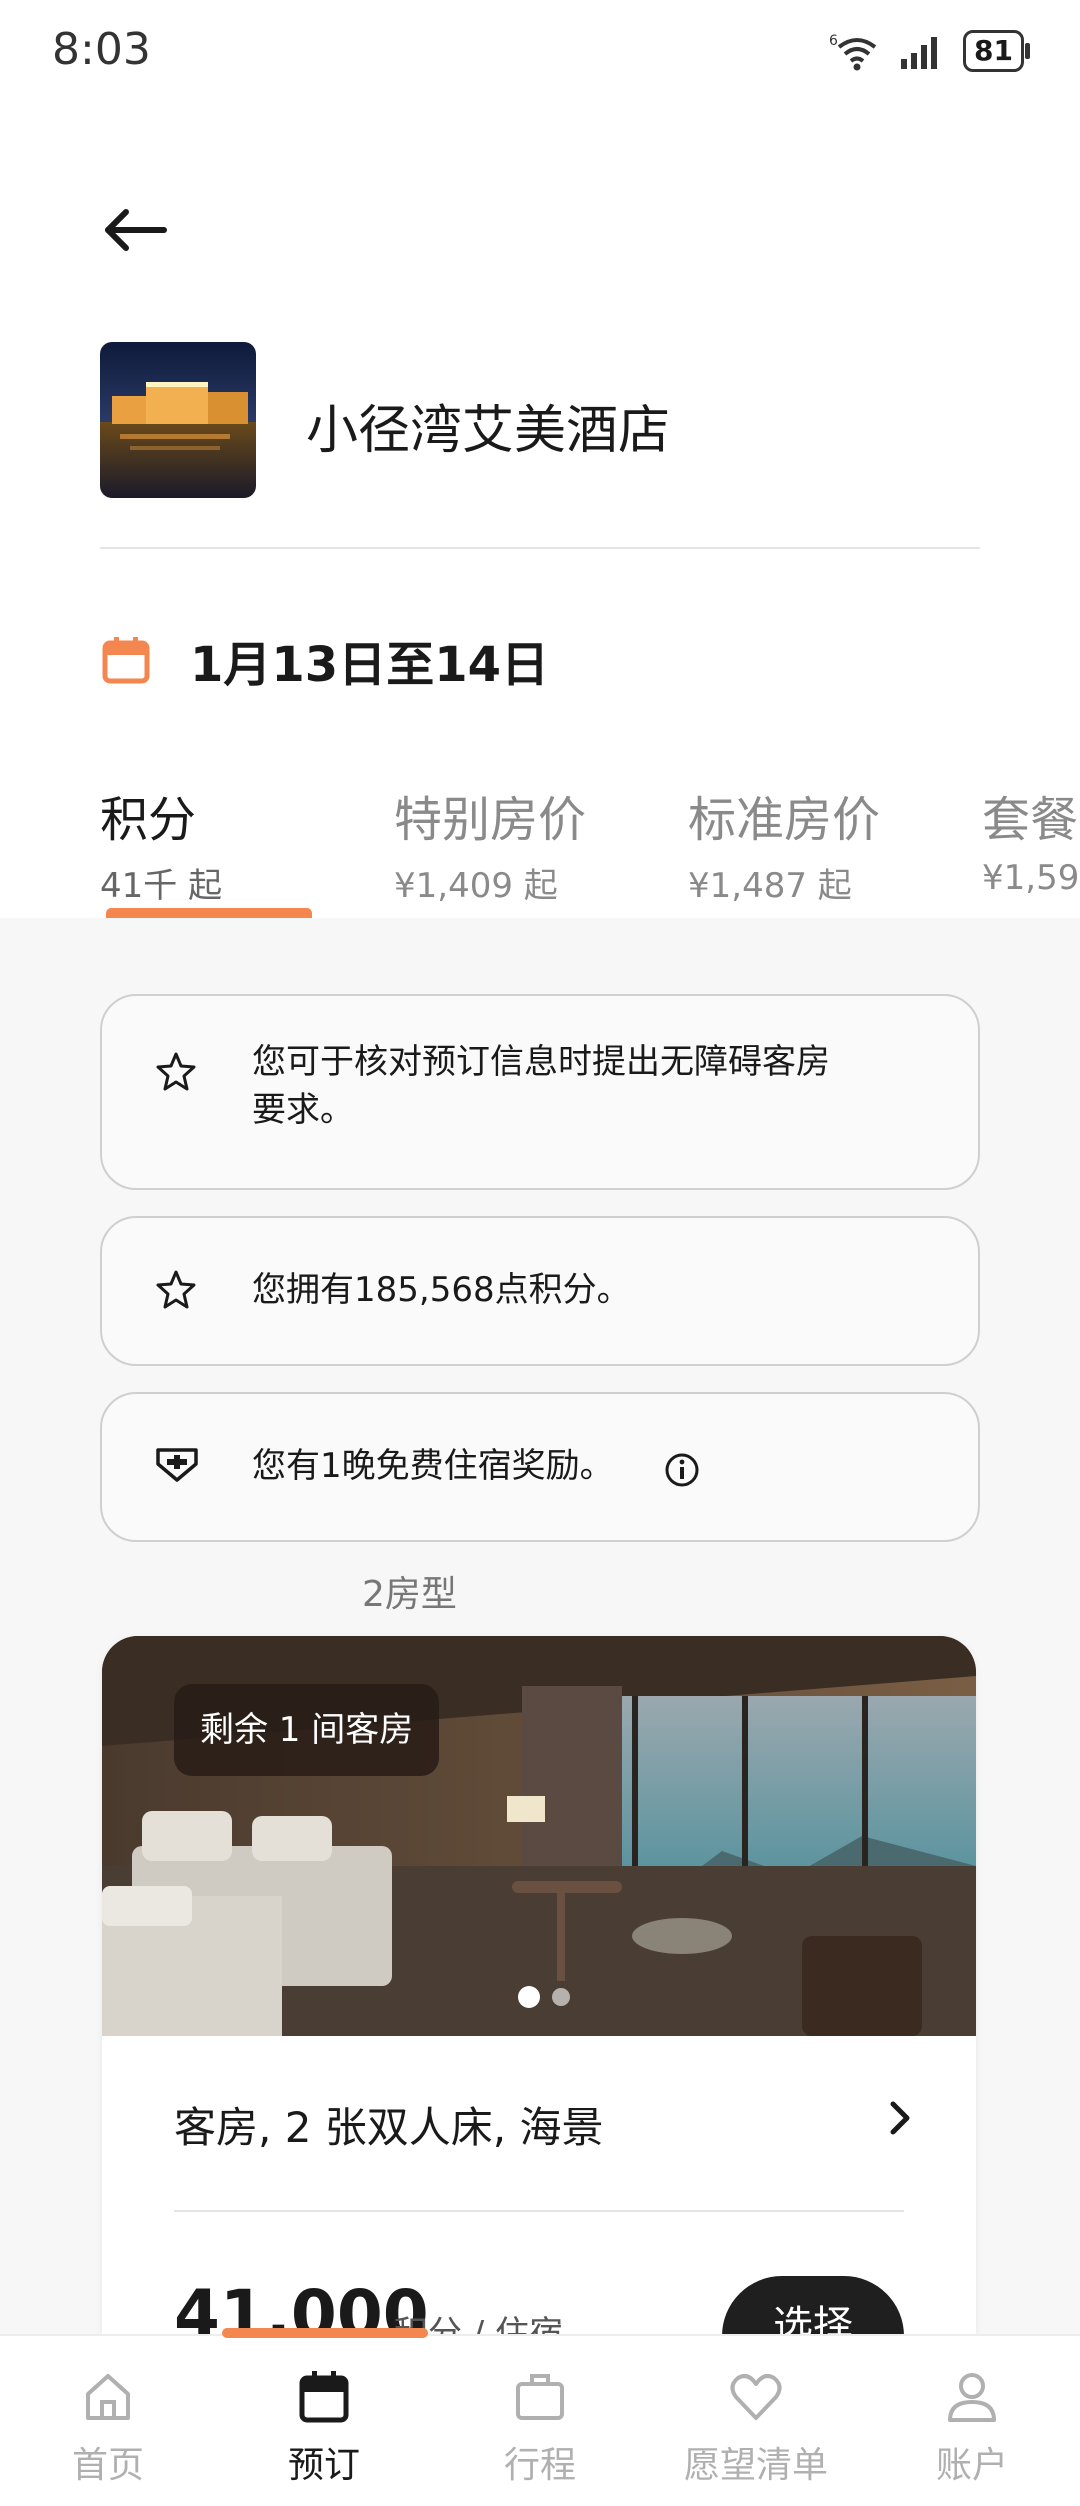  What do you see at coordinates (853, 52) in the screenshot?
I see `wifi-icon: 6` at bounding box center [853, 52].